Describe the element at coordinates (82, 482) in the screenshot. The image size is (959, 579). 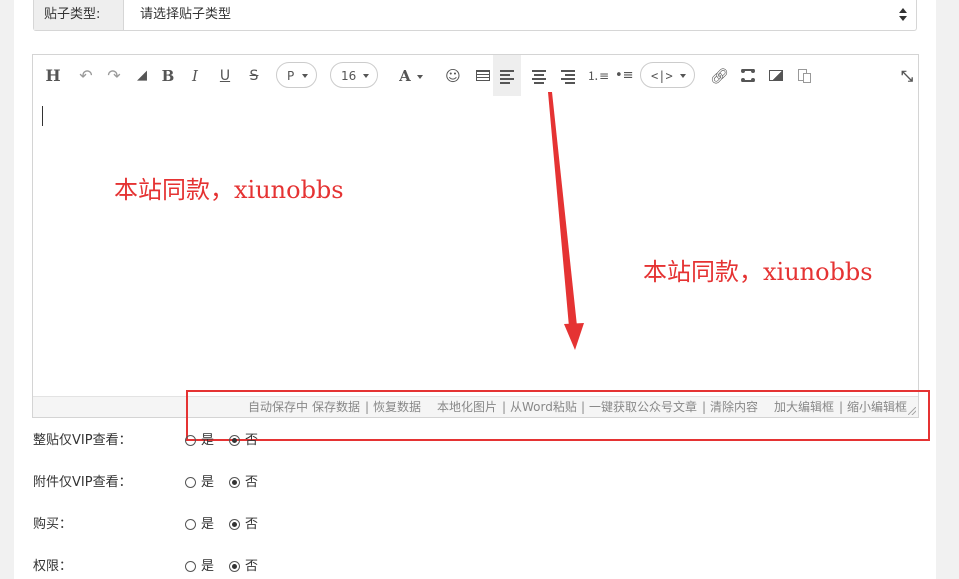
I see `option-label: 附件仅VIP查看：` at that location.